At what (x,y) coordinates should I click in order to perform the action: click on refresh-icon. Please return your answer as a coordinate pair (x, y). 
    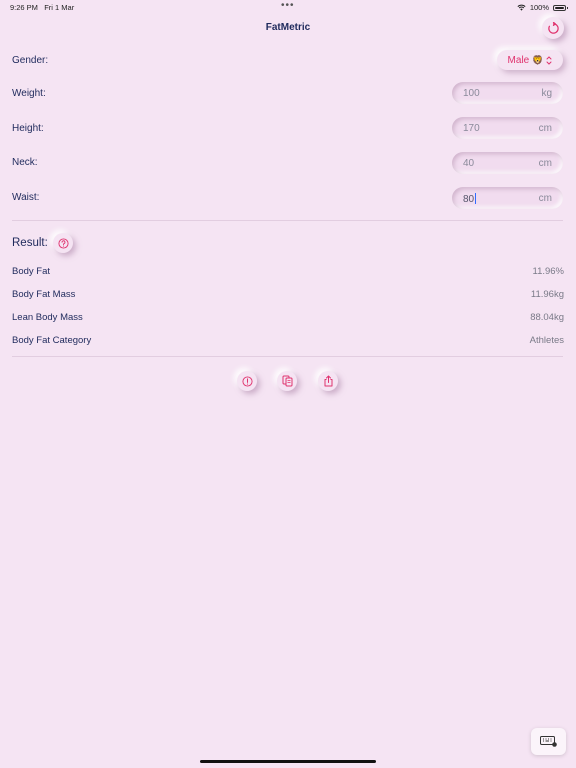
    Looking at the image, I should click on (553, 27).